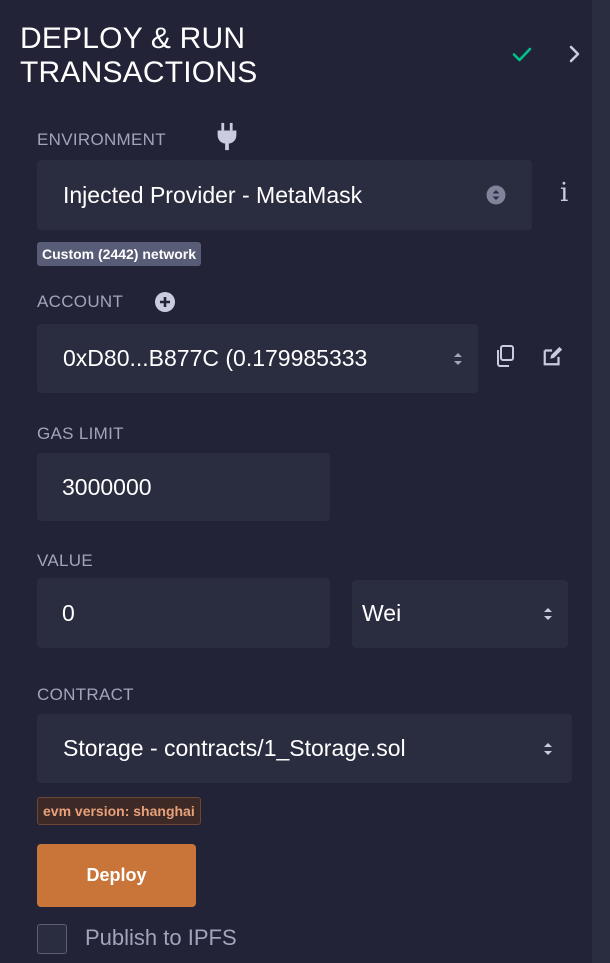 The image size is (610, 963). I want to click on info-icon: i, so click(564, 193).